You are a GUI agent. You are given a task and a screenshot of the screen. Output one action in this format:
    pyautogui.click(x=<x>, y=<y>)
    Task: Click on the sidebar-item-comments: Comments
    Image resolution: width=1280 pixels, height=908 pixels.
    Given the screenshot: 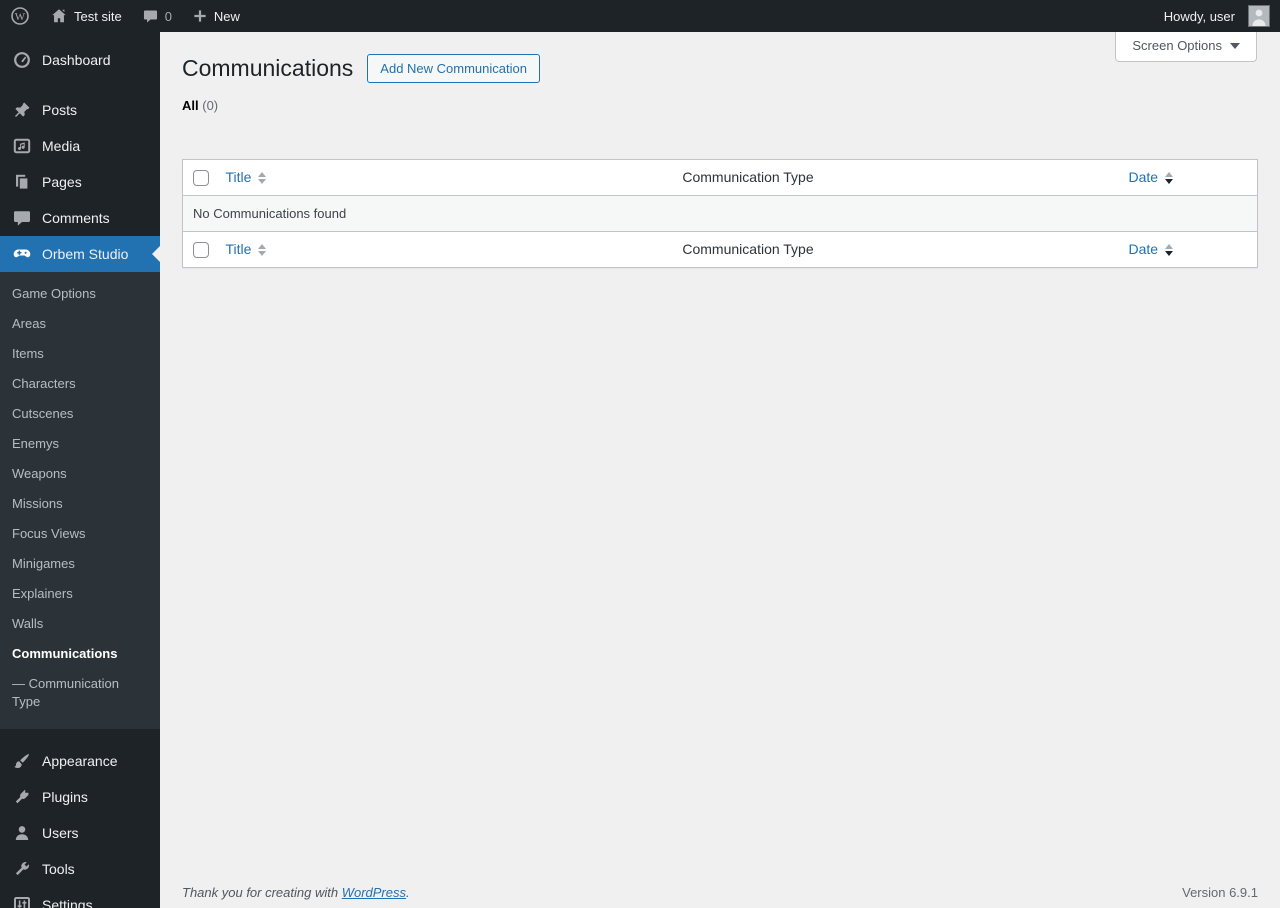 What is the action you would take?
    pyautogui.click(x=80, y=218)
    